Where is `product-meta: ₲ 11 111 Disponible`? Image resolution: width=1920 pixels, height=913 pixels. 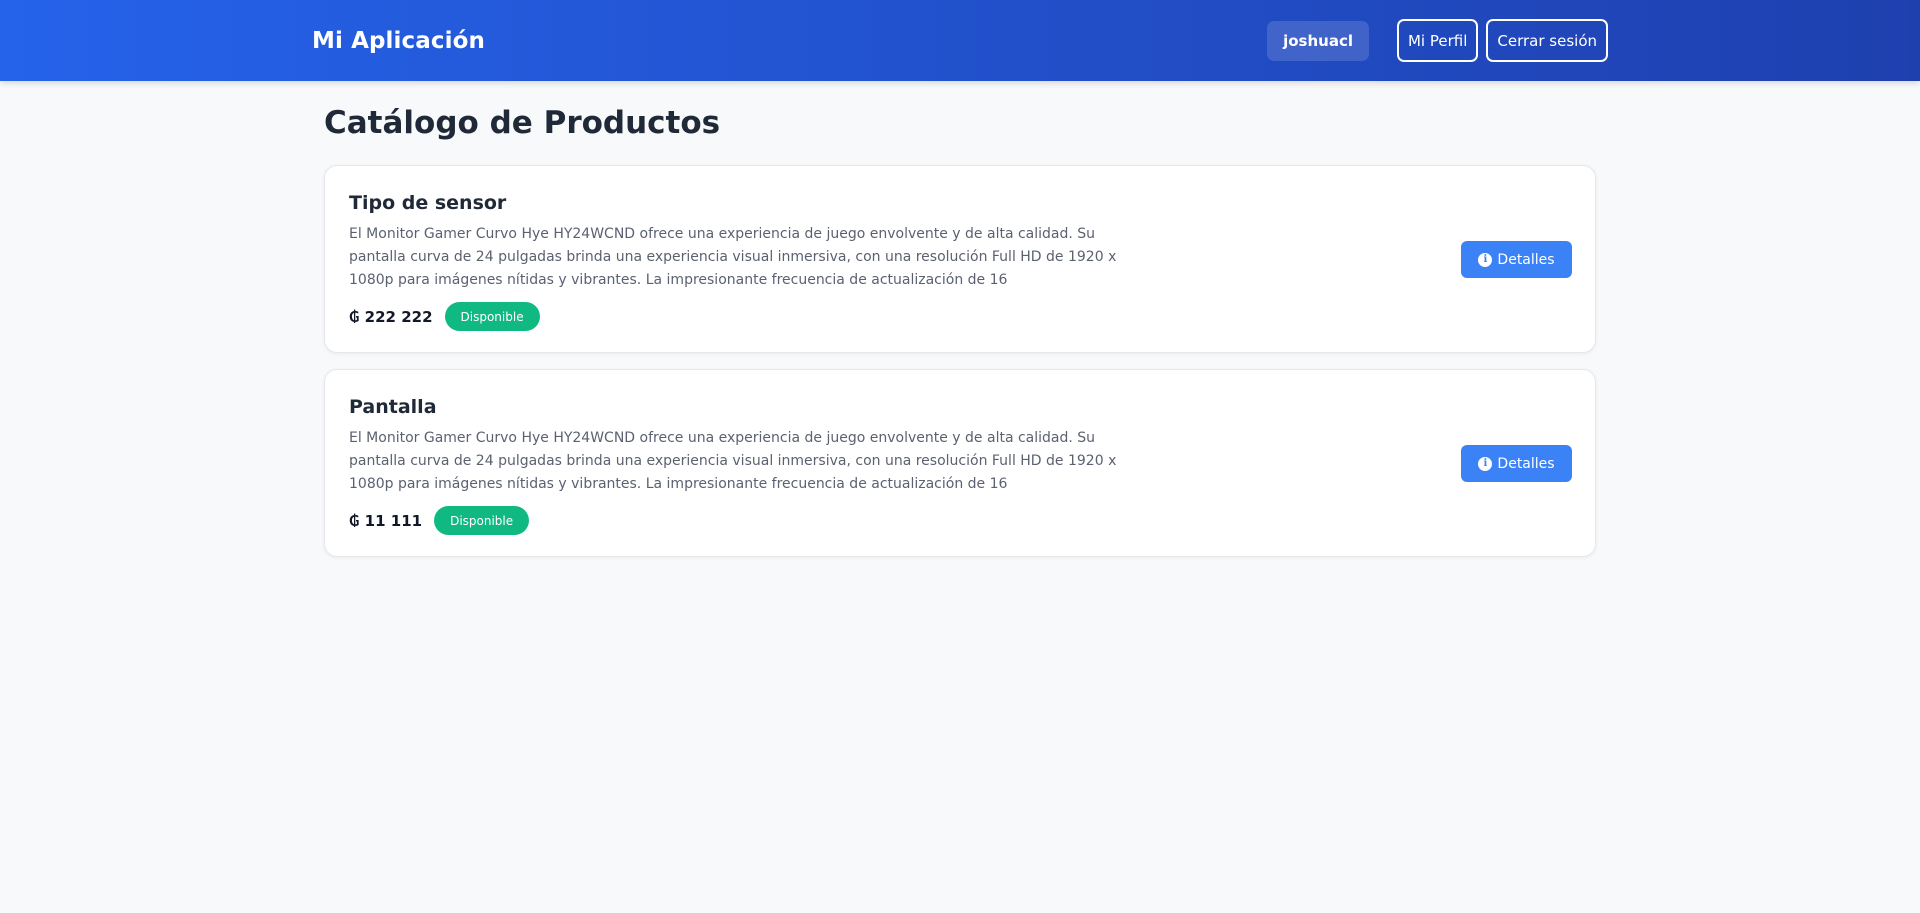
product-meta: ₲ 11 111 Disponible is located at coordinates (960, 520).